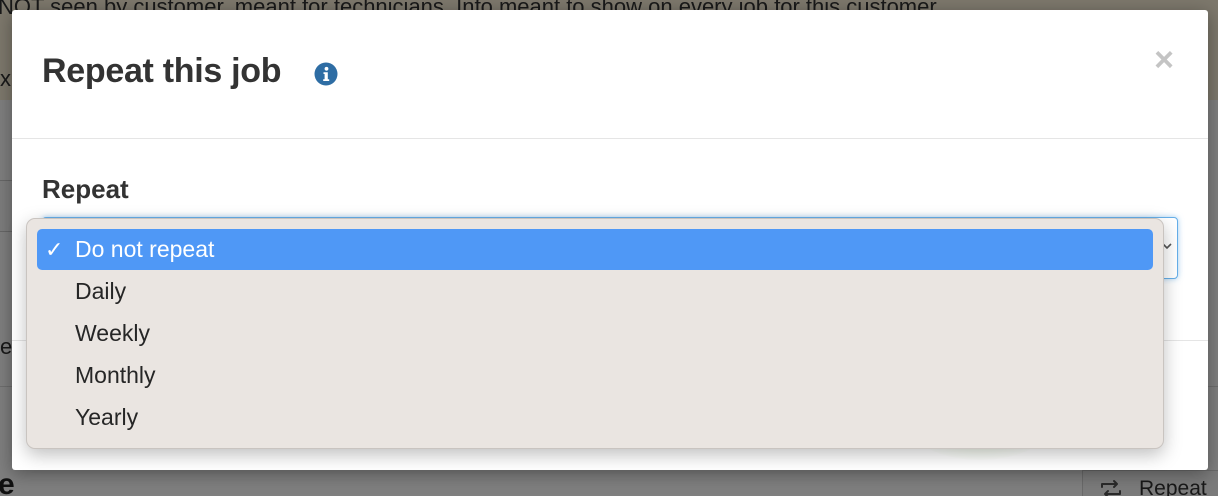 The height and width of the screenshot is (496, 1218). Describe the element at coordinates (54, 249) in the screenshot. I see `checkmark-icon: ✓` at that location.